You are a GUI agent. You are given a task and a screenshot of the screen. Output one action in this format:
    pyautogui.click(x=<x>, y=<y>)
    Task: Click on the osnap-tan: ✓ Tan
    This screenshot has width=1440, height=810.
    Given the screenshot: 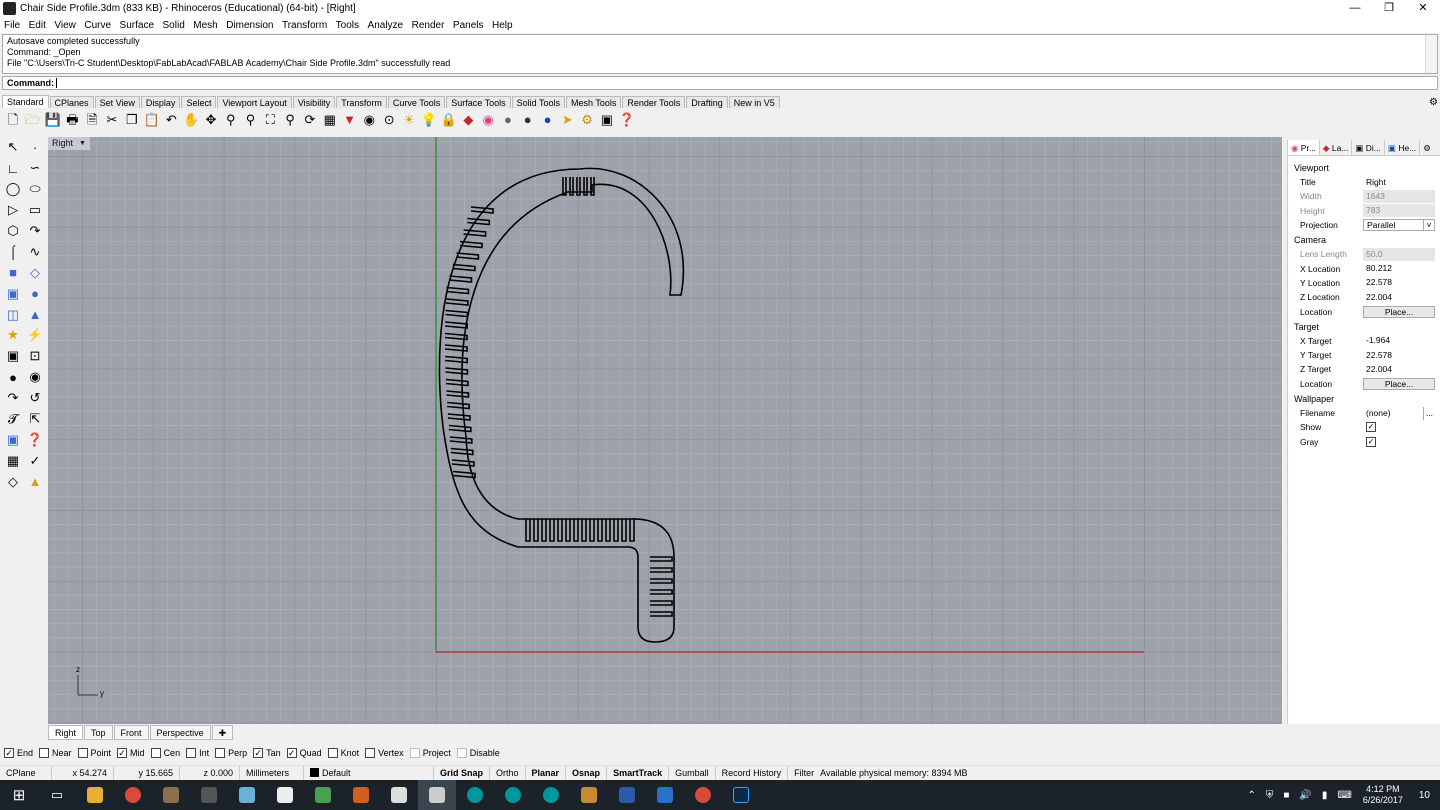 What is the action you would take?
    pyautogui.click(x=267, y=753)
    